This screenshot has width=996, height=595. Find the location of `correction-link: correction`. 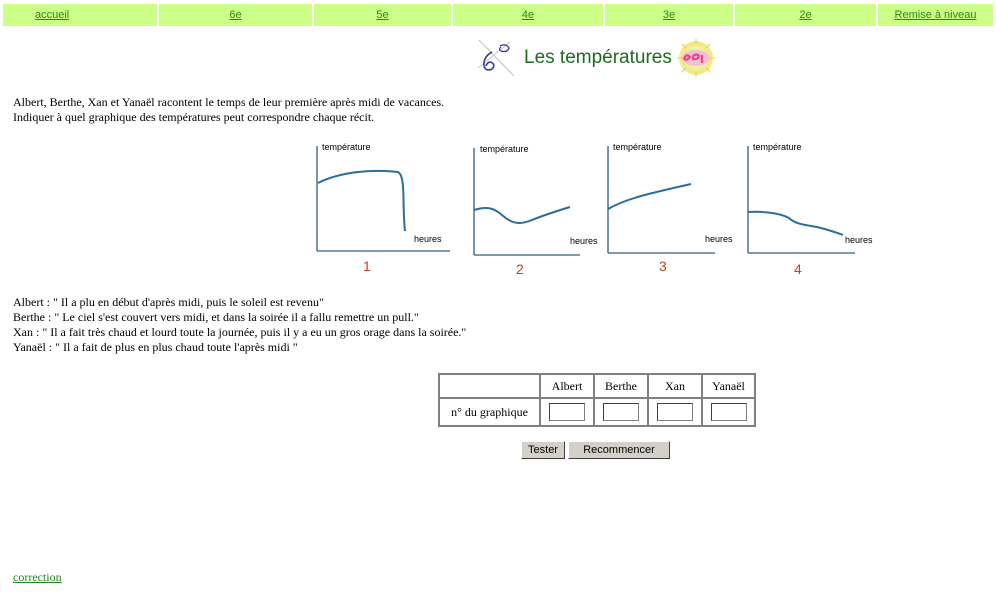

correction-link: correction is located at coordinates (37, 577).